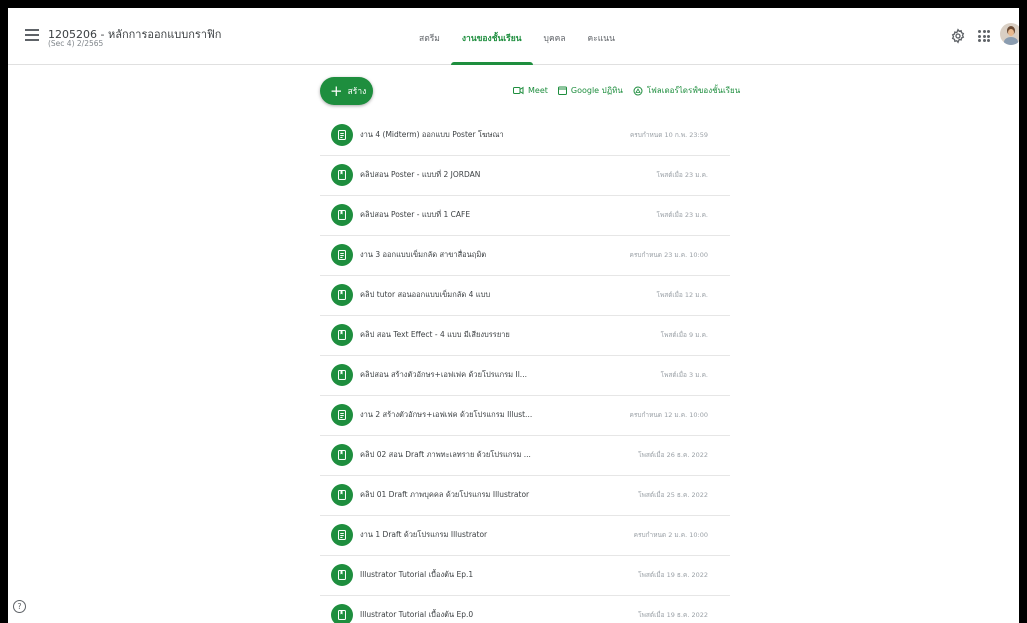  What do you see at coordinates (638, 90) in the screenshot?
I see `drive-folder-icon` at bounding box center [638, 90].